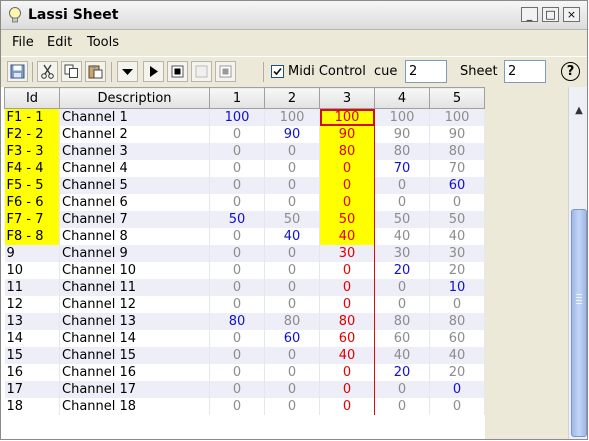  I want to click on midi-control-label: Midi Control, so click(327, 71).